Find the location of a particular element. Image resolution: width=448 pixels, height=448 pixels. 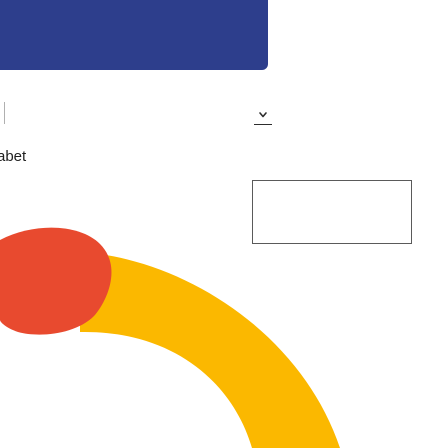

divider-line is located at coordinates (4, 113).